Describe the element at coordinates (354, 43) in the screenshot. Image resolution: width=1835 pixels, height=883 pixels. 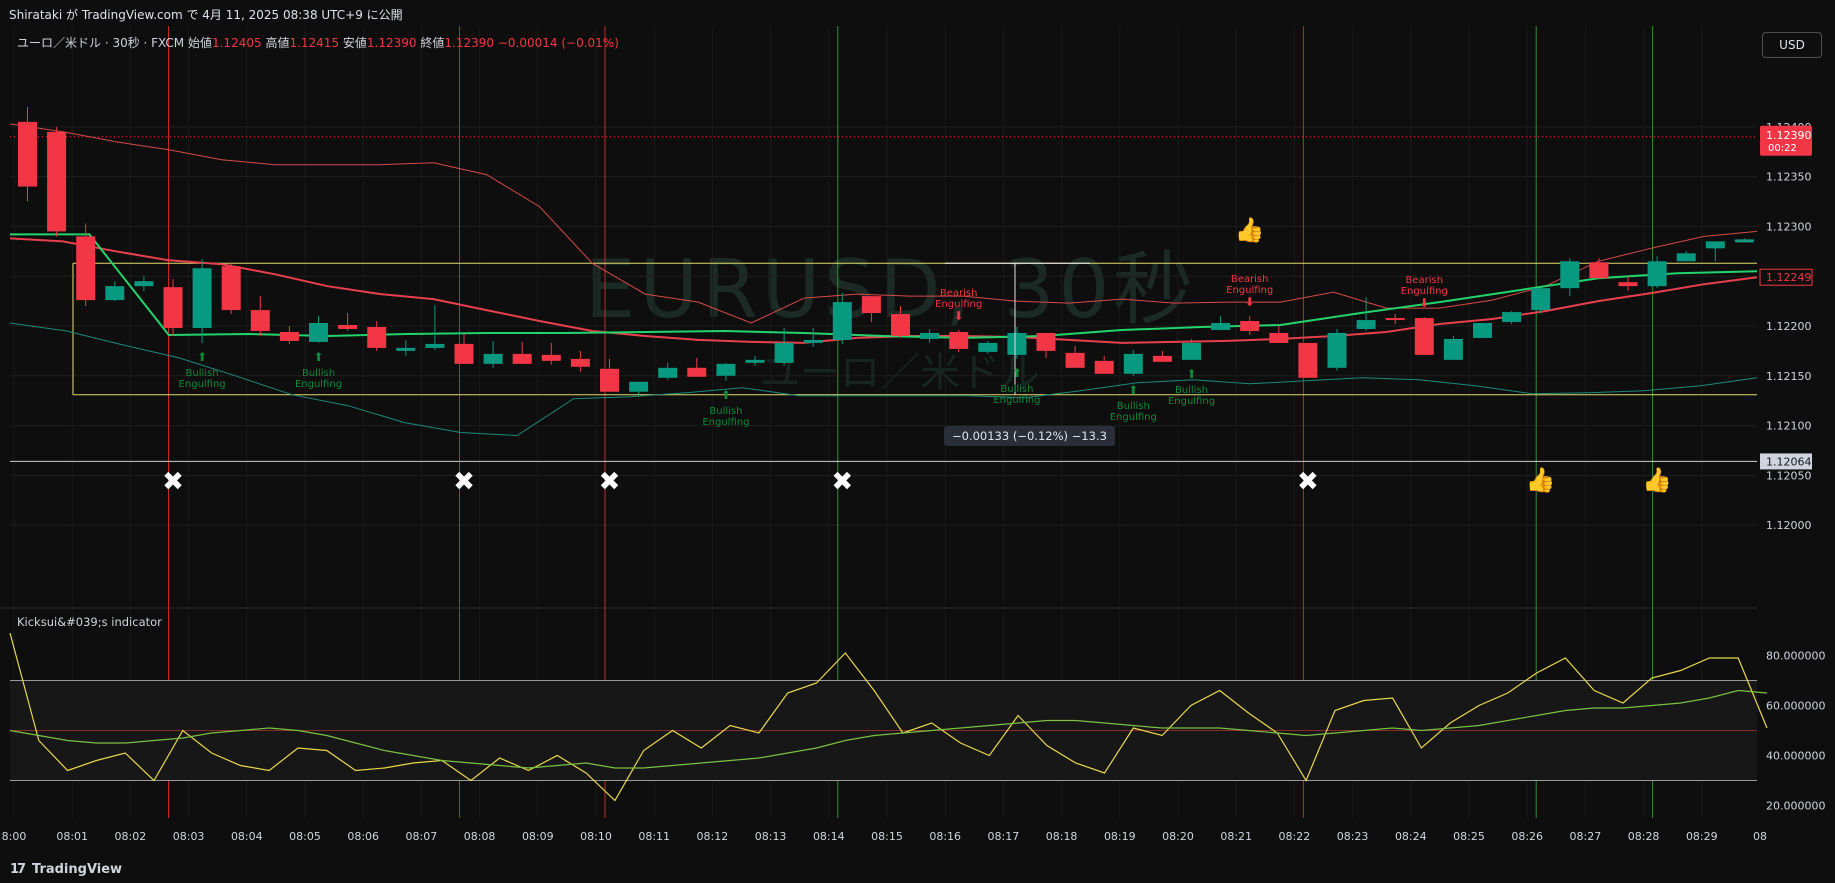
I see `low-label: 安値` at that location.